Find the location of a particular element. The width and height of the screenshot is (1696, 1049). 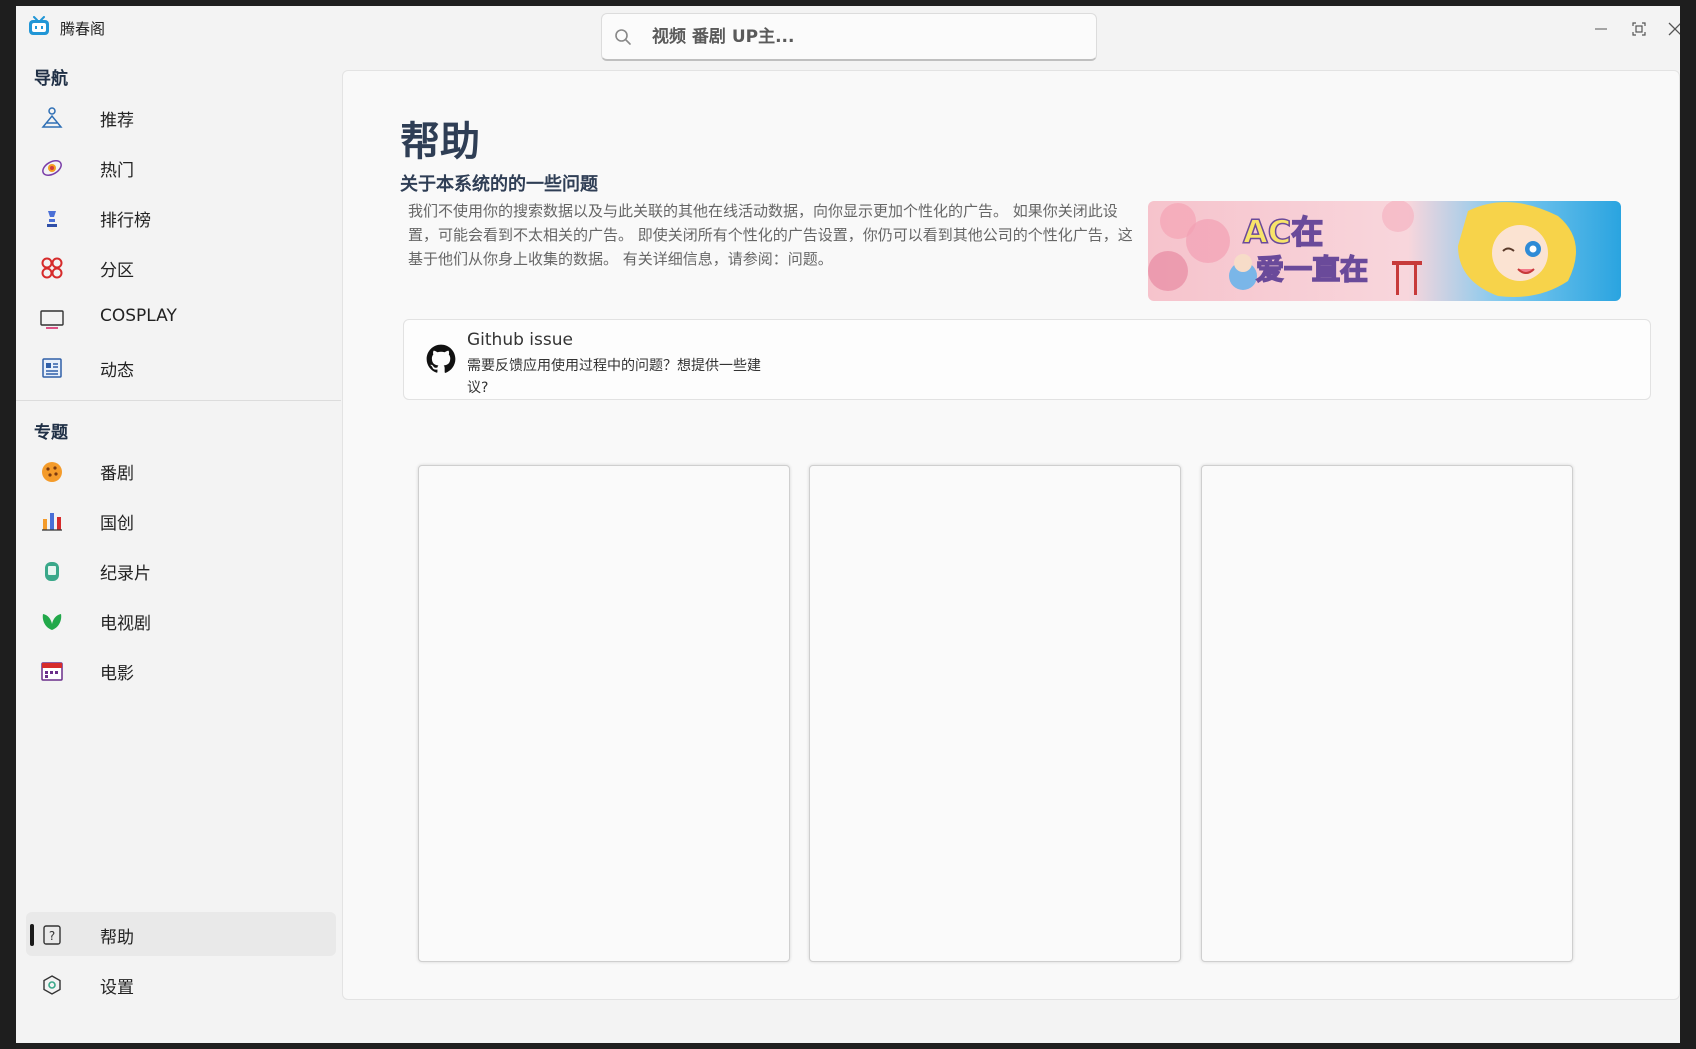

fullscreen-icon is located at coordinates (1639, 29).